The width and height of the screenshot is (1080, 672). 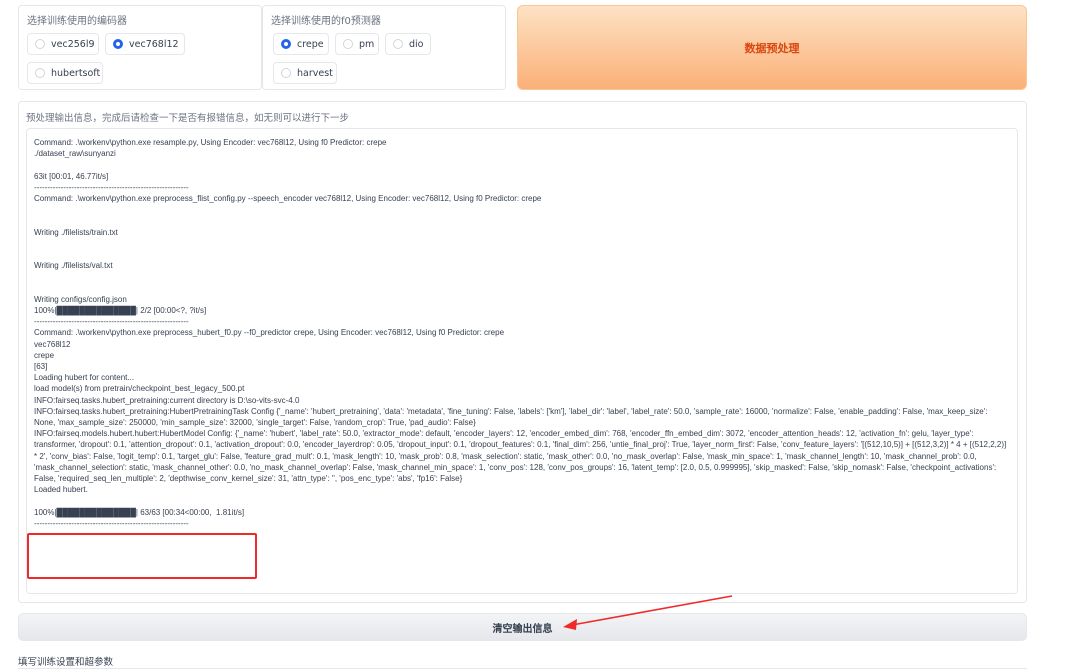 I want to click on radio-label: dio, so click(x=416, y=44).